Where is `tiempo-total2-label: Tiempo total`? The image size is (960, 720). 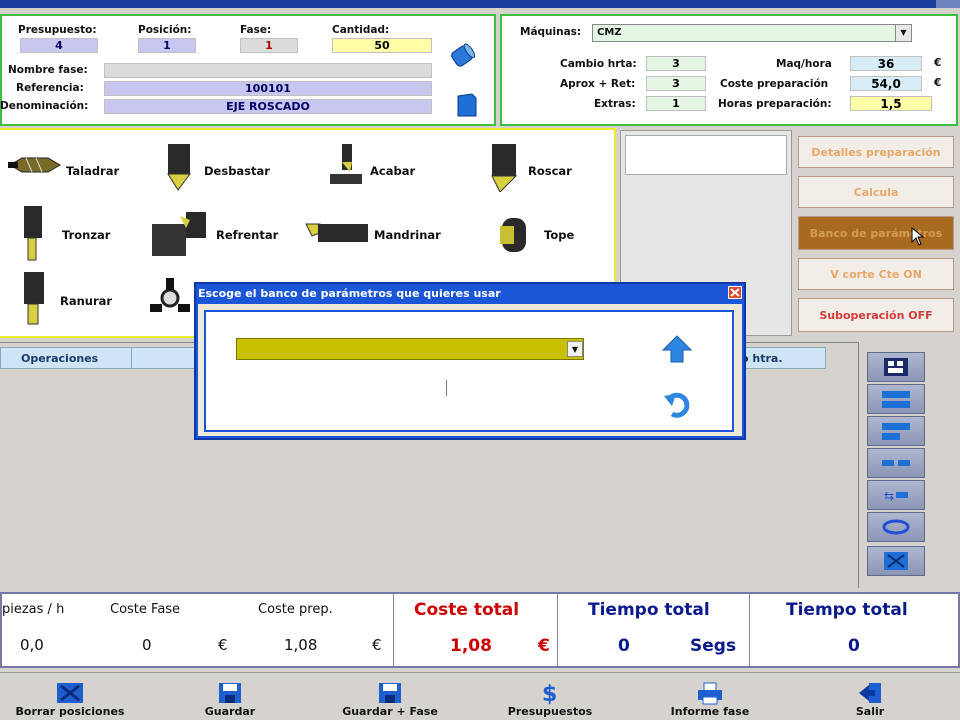 tiempo-total2-label: Tiempo total is located at coordinates (847, 610).